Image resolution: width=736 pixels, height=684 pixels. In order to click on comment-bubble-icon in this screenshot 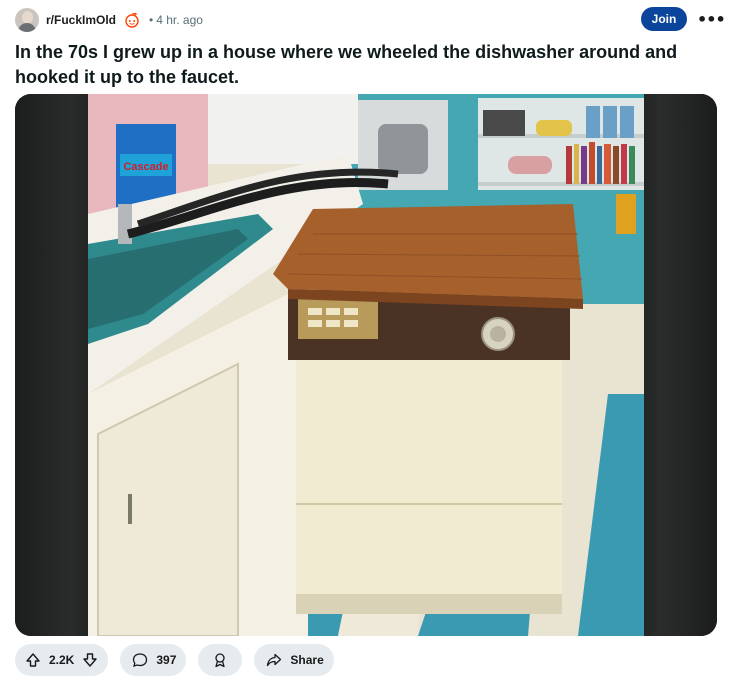, I will do `click(140, 660)`.